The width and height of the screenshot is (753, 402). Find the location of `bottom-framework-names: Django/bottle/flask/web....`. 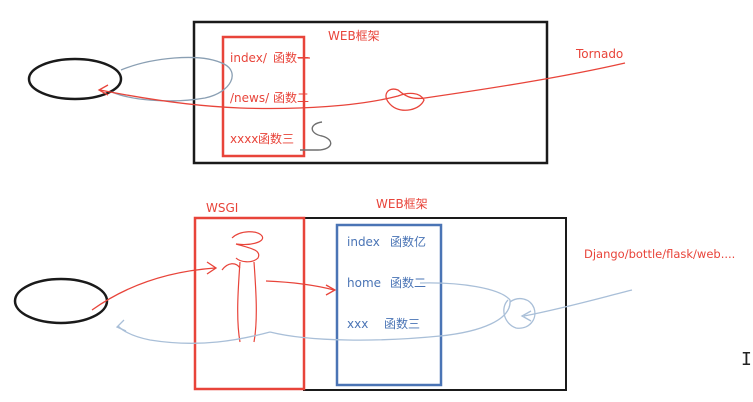

bottom-framework-names: Django/bottle/flask/web.... is located at coordinates (659, 254).